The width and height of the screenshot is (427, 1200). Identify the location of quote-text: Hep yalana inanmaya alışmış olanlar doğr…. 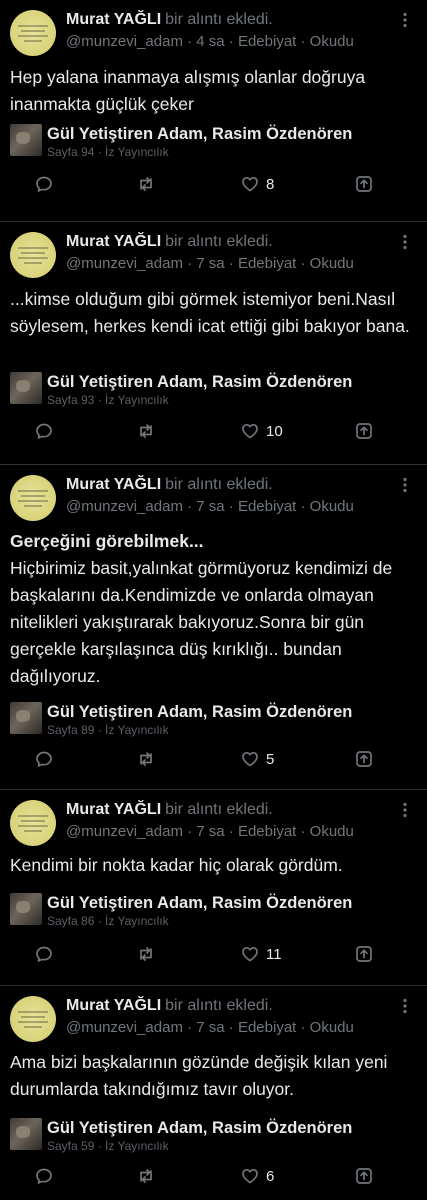
(188, 90).